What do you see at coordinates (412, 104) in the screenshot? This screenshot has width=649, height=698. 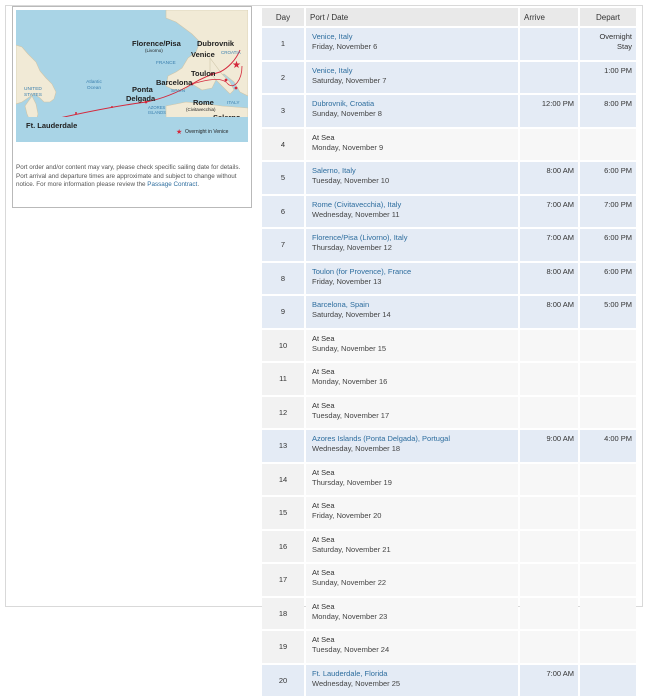 I see `port-link: Dubrovnik, Croatia` at bounding box center [412, 104].